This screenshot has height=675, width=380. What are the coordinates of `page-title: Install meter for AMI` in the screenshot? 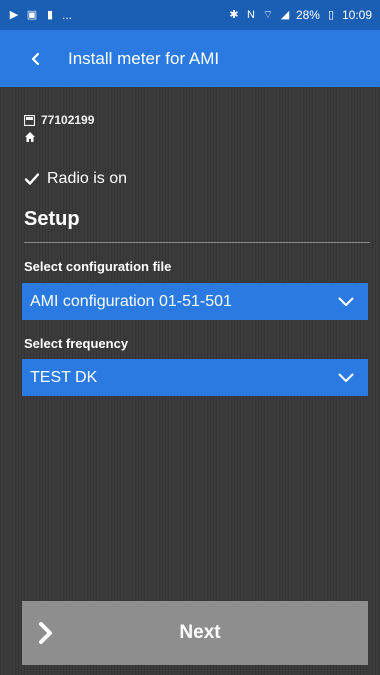 It's located at (144, 58).